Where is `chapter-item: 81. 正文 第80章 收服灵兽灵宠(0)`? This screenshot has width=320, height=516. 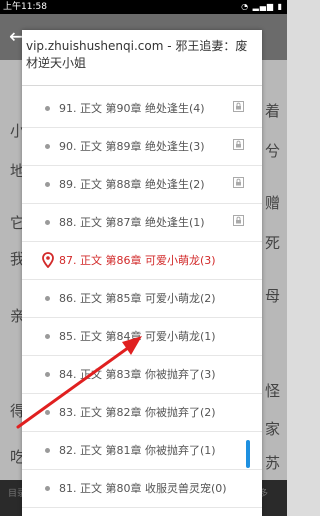
chapter-item: 81. 正文 第80章 收服灵兽灵宠(0) is located at coordinates (142, 489).